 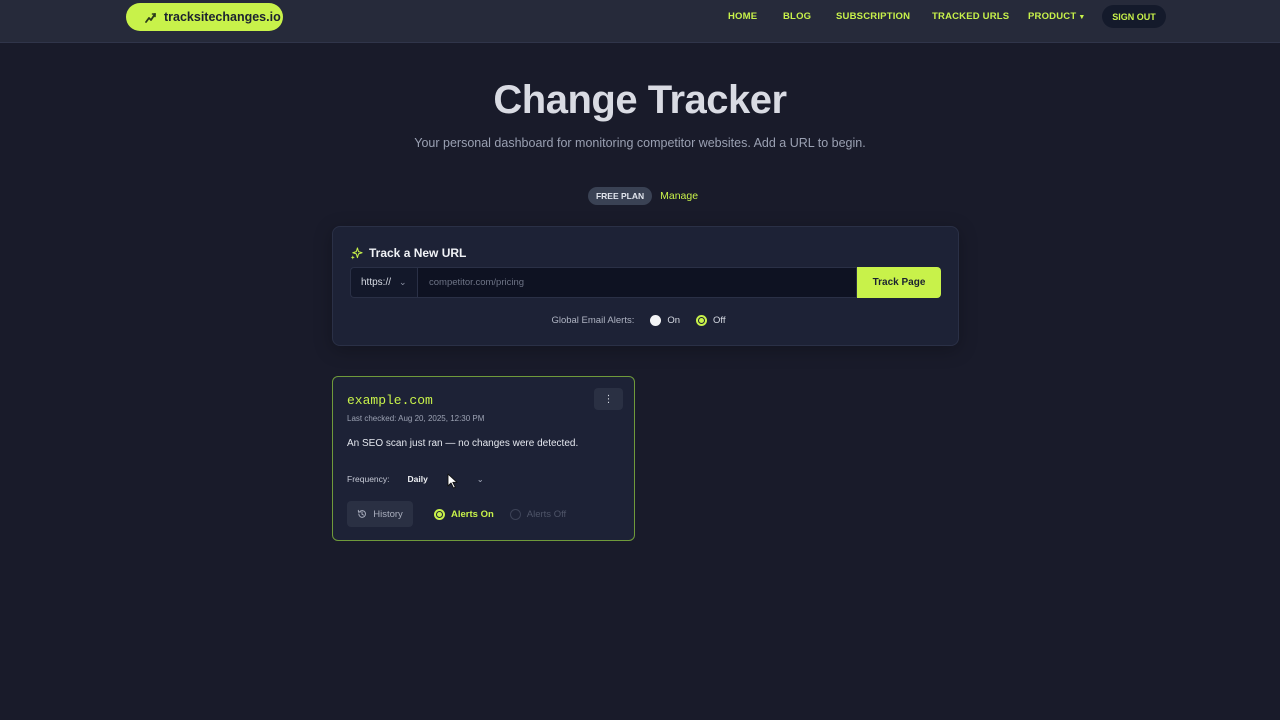 What do you see at coordinates (640, 100) in the screenshot?
I see `page-title: Change Tracker` at bounding box center [640, 100].